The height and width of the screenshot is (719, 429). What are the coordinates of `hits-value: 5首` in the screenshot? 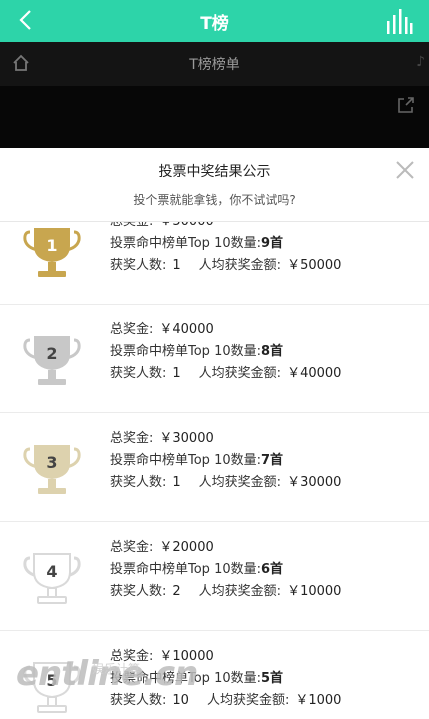 It's located at (272, 678).